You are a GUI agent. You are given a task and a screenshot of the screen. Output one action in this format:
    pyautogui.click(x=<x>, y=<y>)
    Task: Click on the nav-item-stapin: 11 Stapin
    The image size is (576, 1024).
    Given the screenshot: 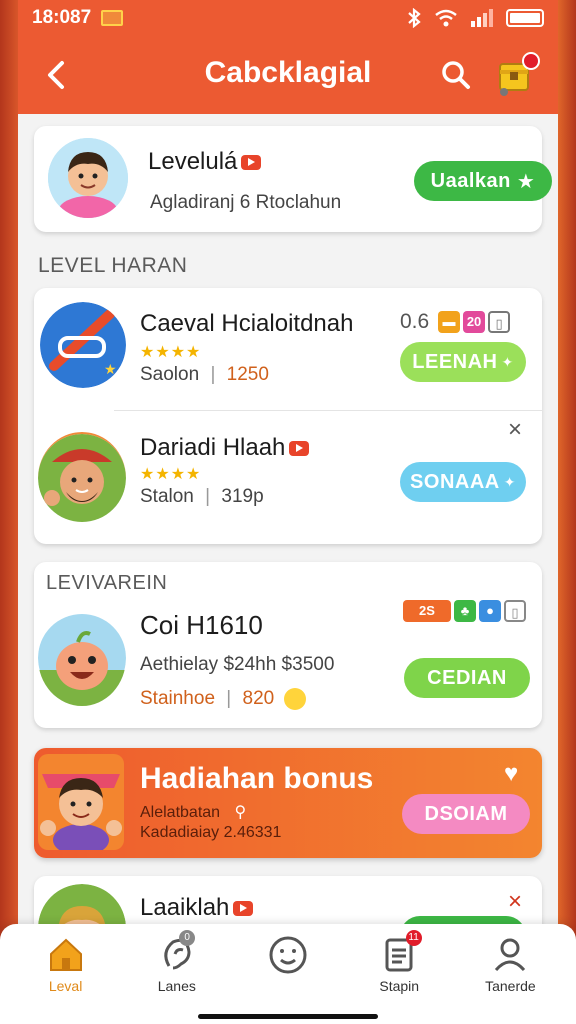 What is the action you would take?
    pyautogui.click(x=399, y=974)
    